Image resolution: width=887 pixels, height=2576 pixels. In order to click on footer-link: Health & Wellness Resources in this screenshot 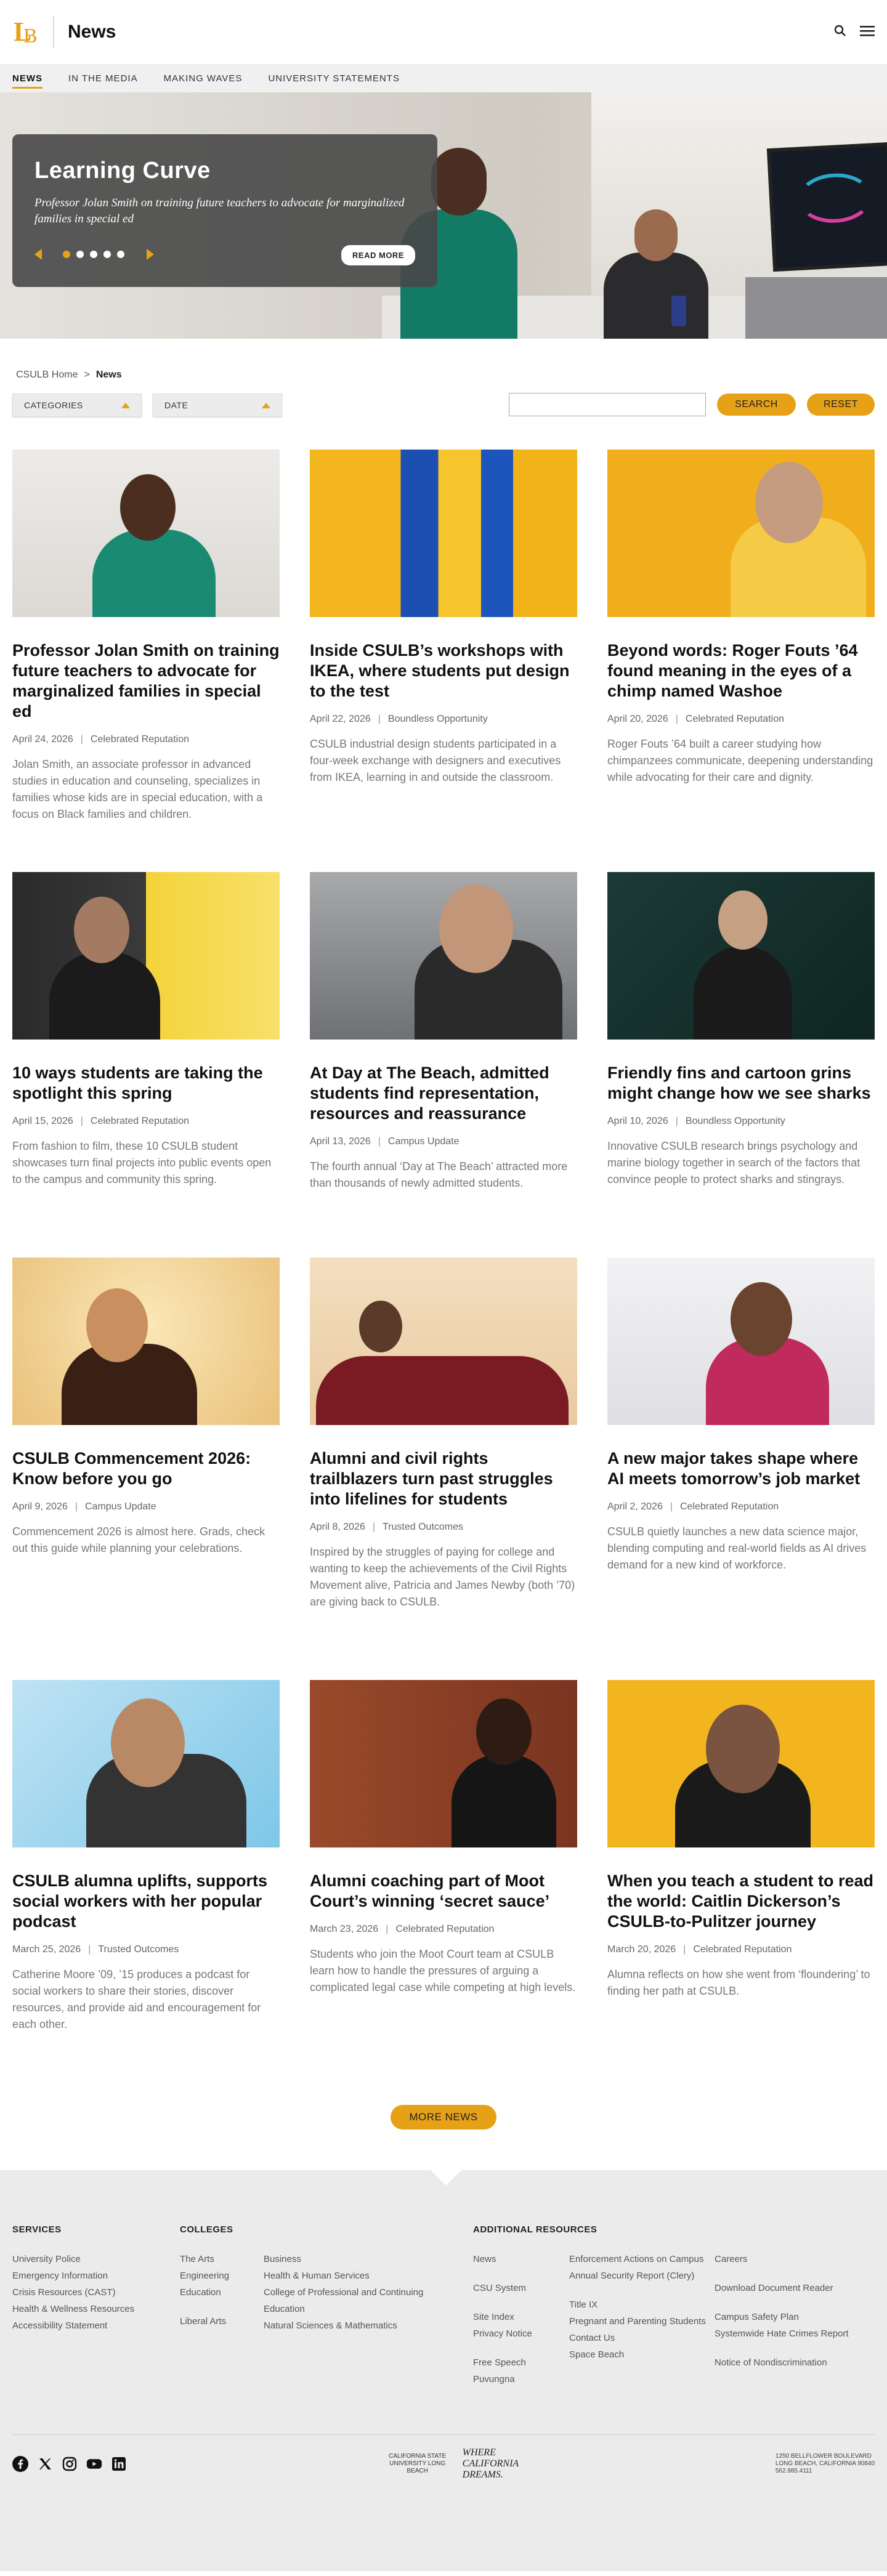, I will do `click(96, 2309)`.